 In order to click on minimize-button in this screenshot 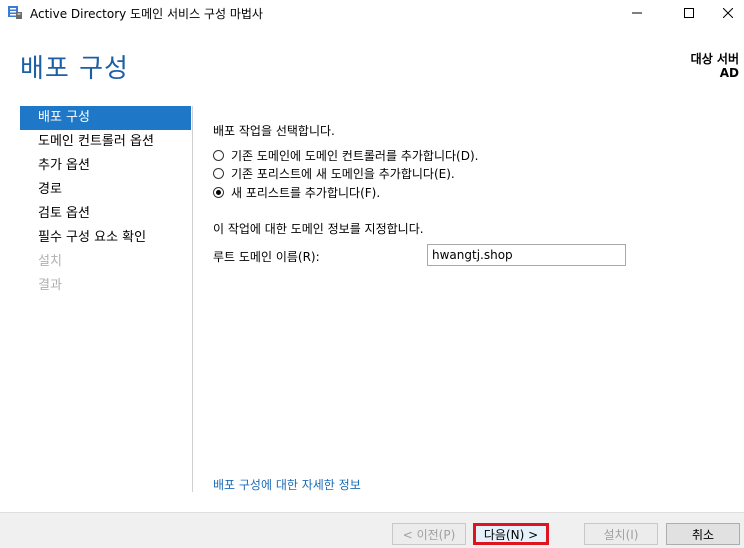, I will do `click(637, 13)`.